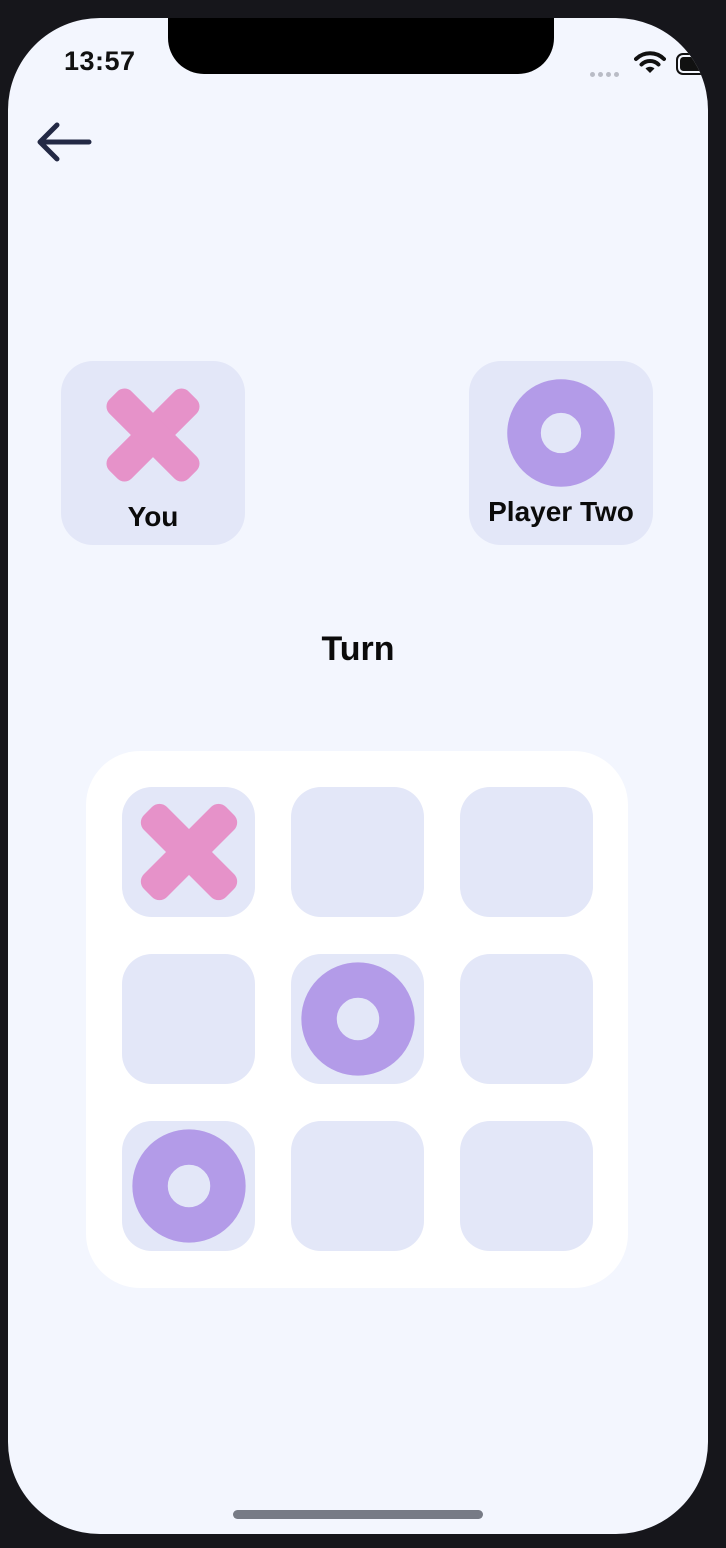  What do you see at coordinates (358, 649) in the screenshot?
I see `turn-label: Turn` at bounding box center [358, 649].